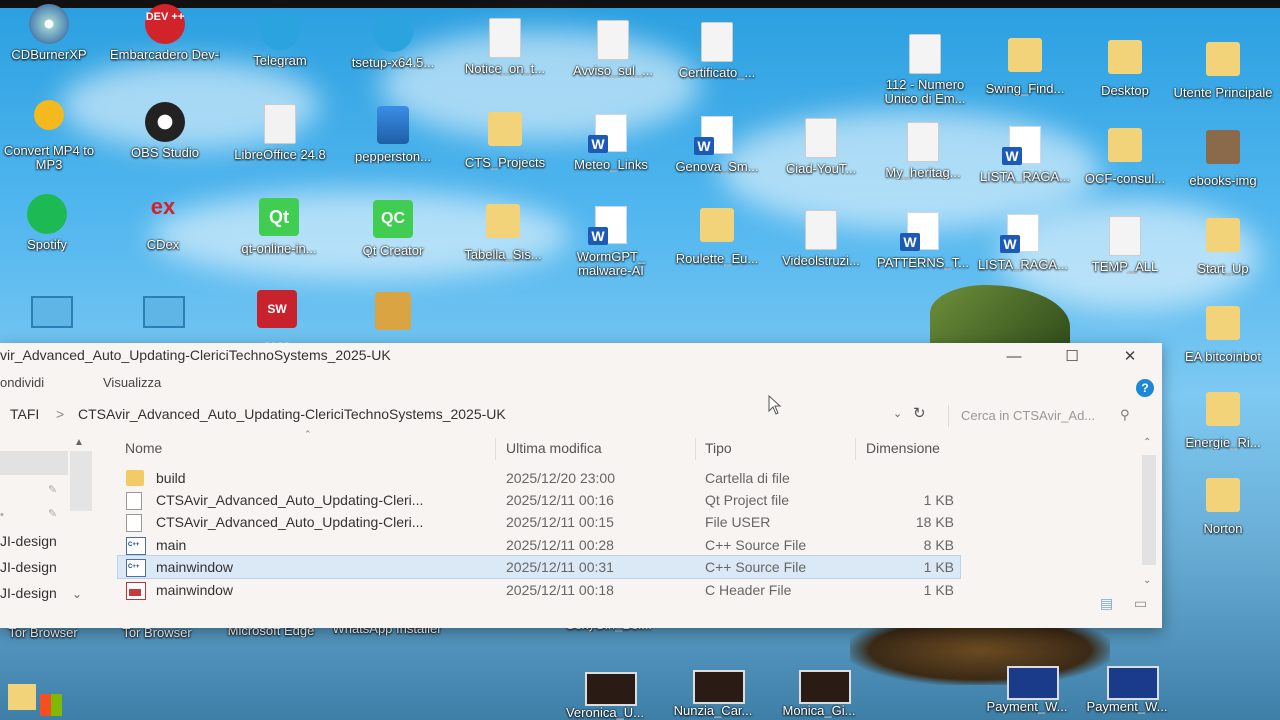 The width and height of the screenshot is (1280, 720). What do you see at coordinates (280, 133) in the screenshot?
I see `desktop-icon-libreoffice: LibreOffice 24.8` at bounding box center [280, 133].